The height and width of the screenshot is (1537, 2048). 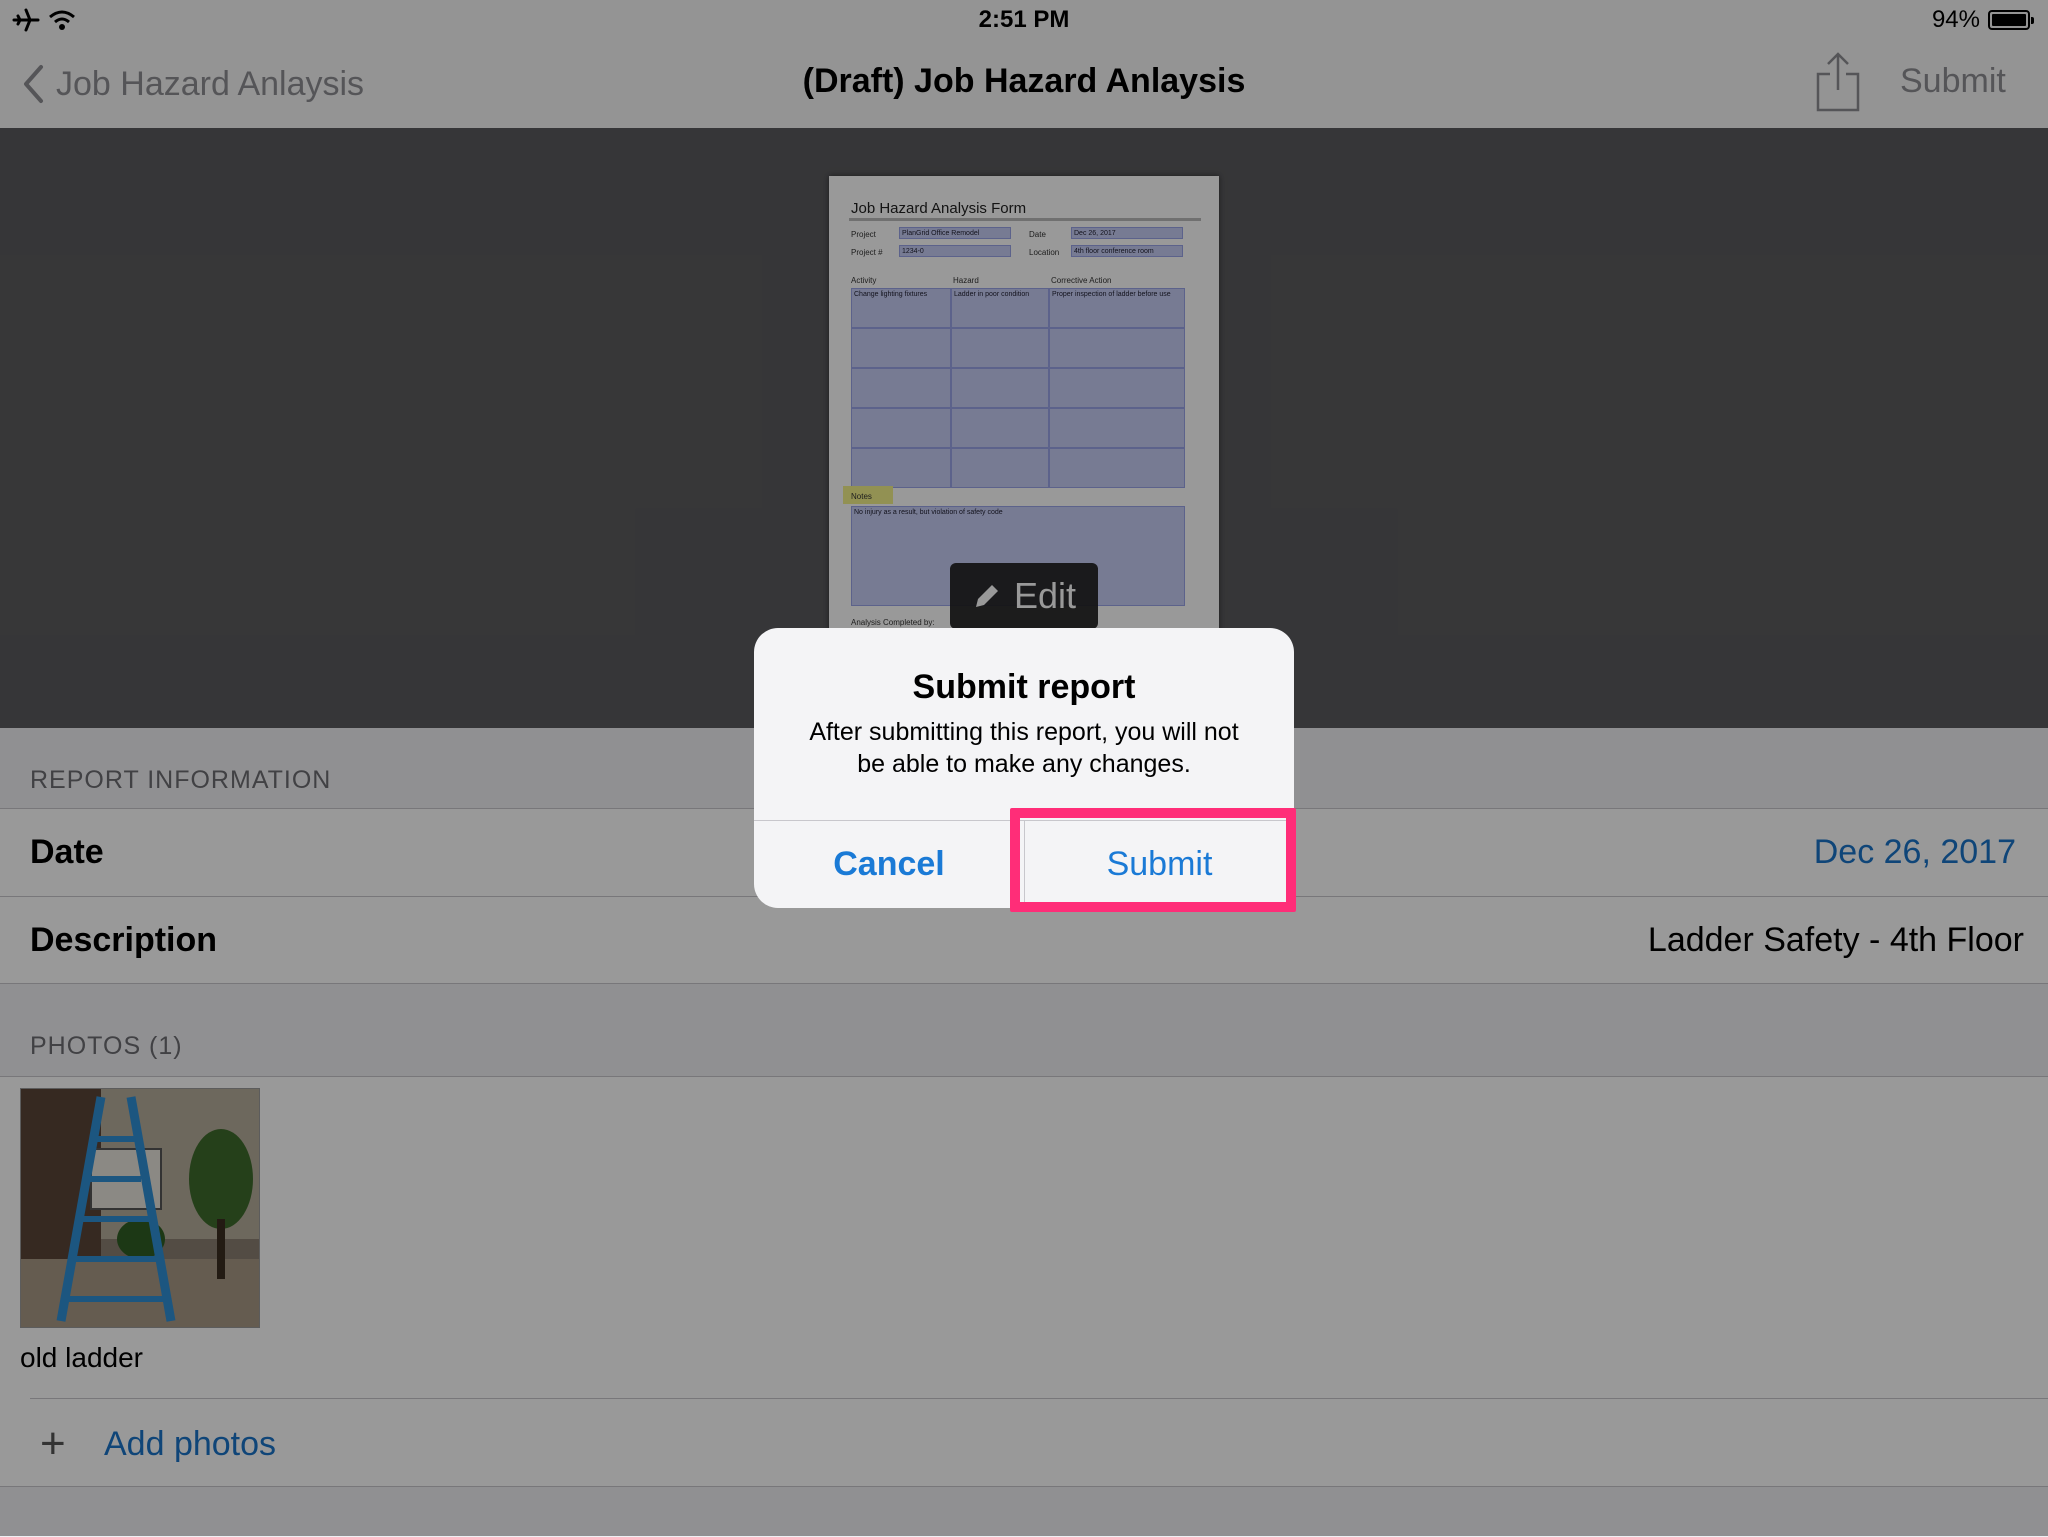 What do you see at coordinates (889, 864) in the screenshot?
I see `alert-cancel-button: Cancel` at bounding box center [889, 864].